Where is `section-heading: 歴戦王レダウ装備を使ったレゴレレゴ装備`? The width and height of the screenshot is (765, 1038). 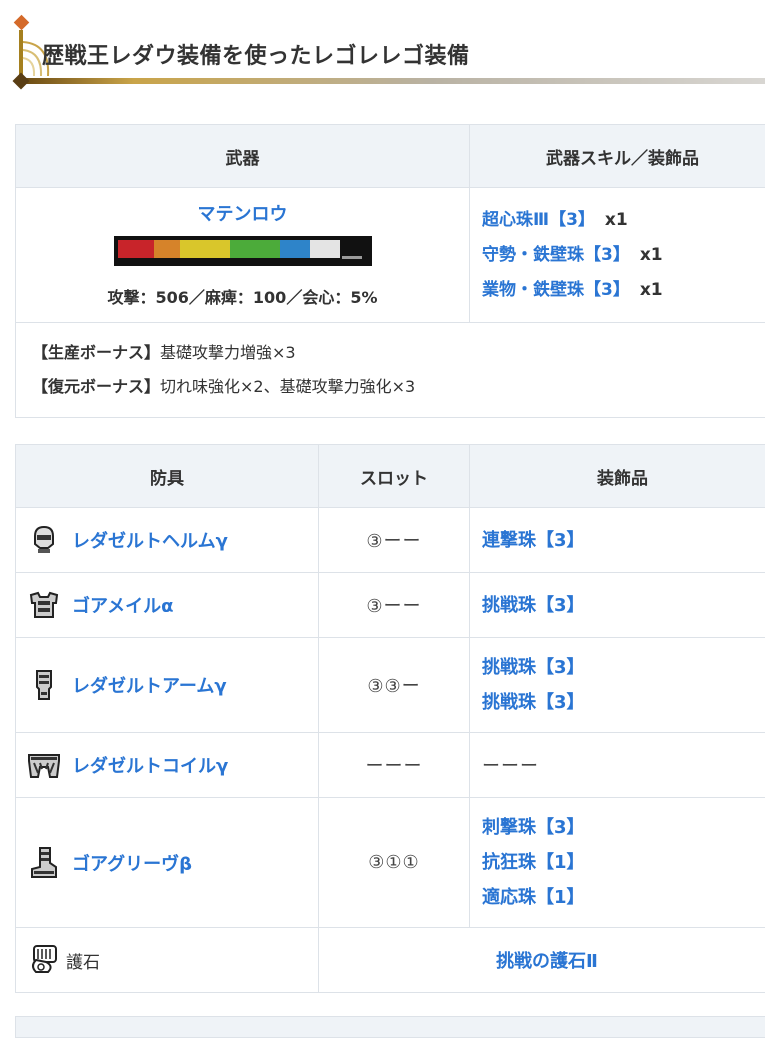 section-heading: 歴戦王レダウ装備を使ったレゴレレゴ装備 is located at coordinates (382, 50).